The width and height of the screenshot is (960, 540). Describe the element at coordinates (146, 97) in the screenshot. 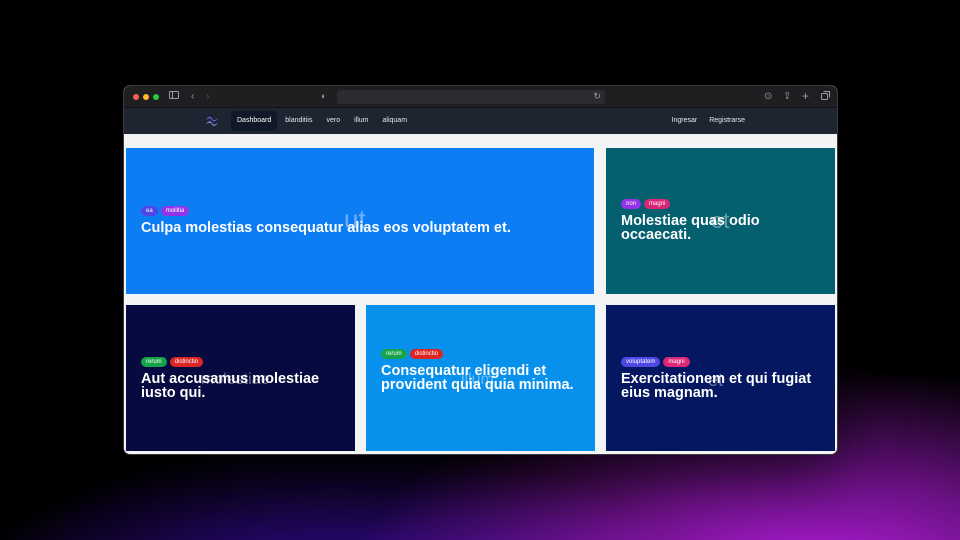

I see `minimize-window-button` at that location.